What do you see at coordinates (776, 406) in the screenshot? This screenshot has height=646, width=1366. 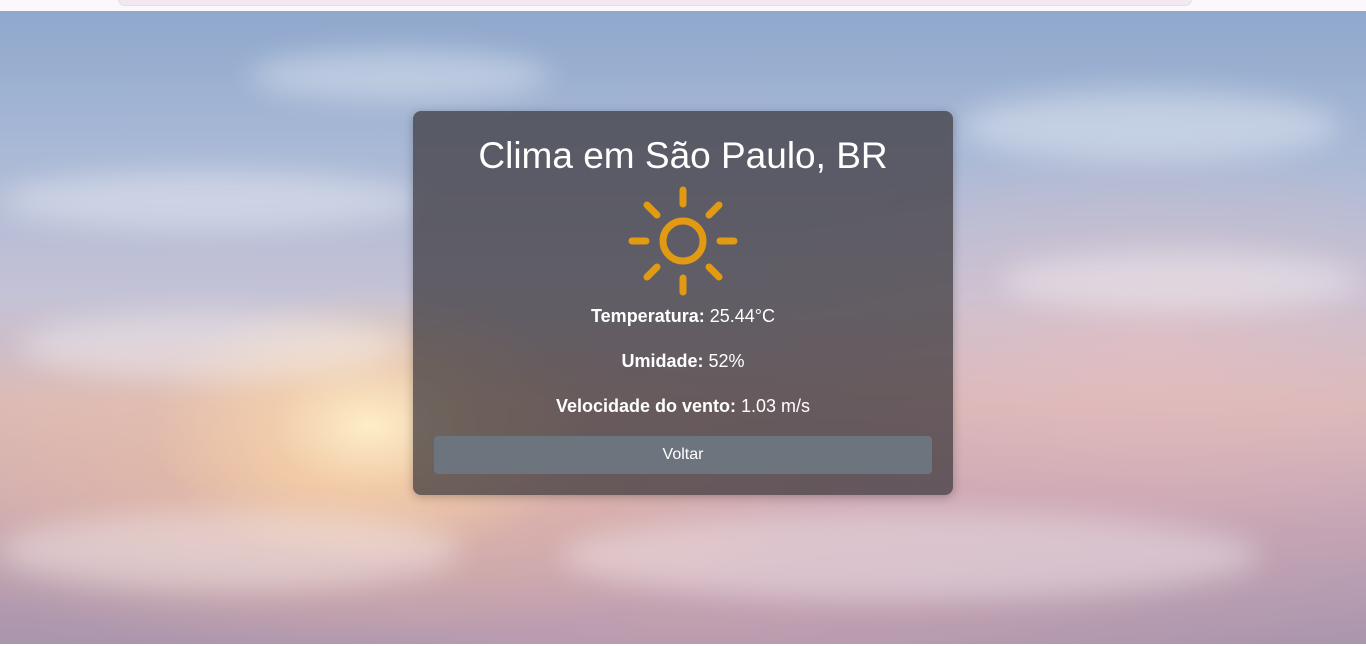 I see `wind-speed-value: 1.03 m/s` at bounding box center [776, 406].